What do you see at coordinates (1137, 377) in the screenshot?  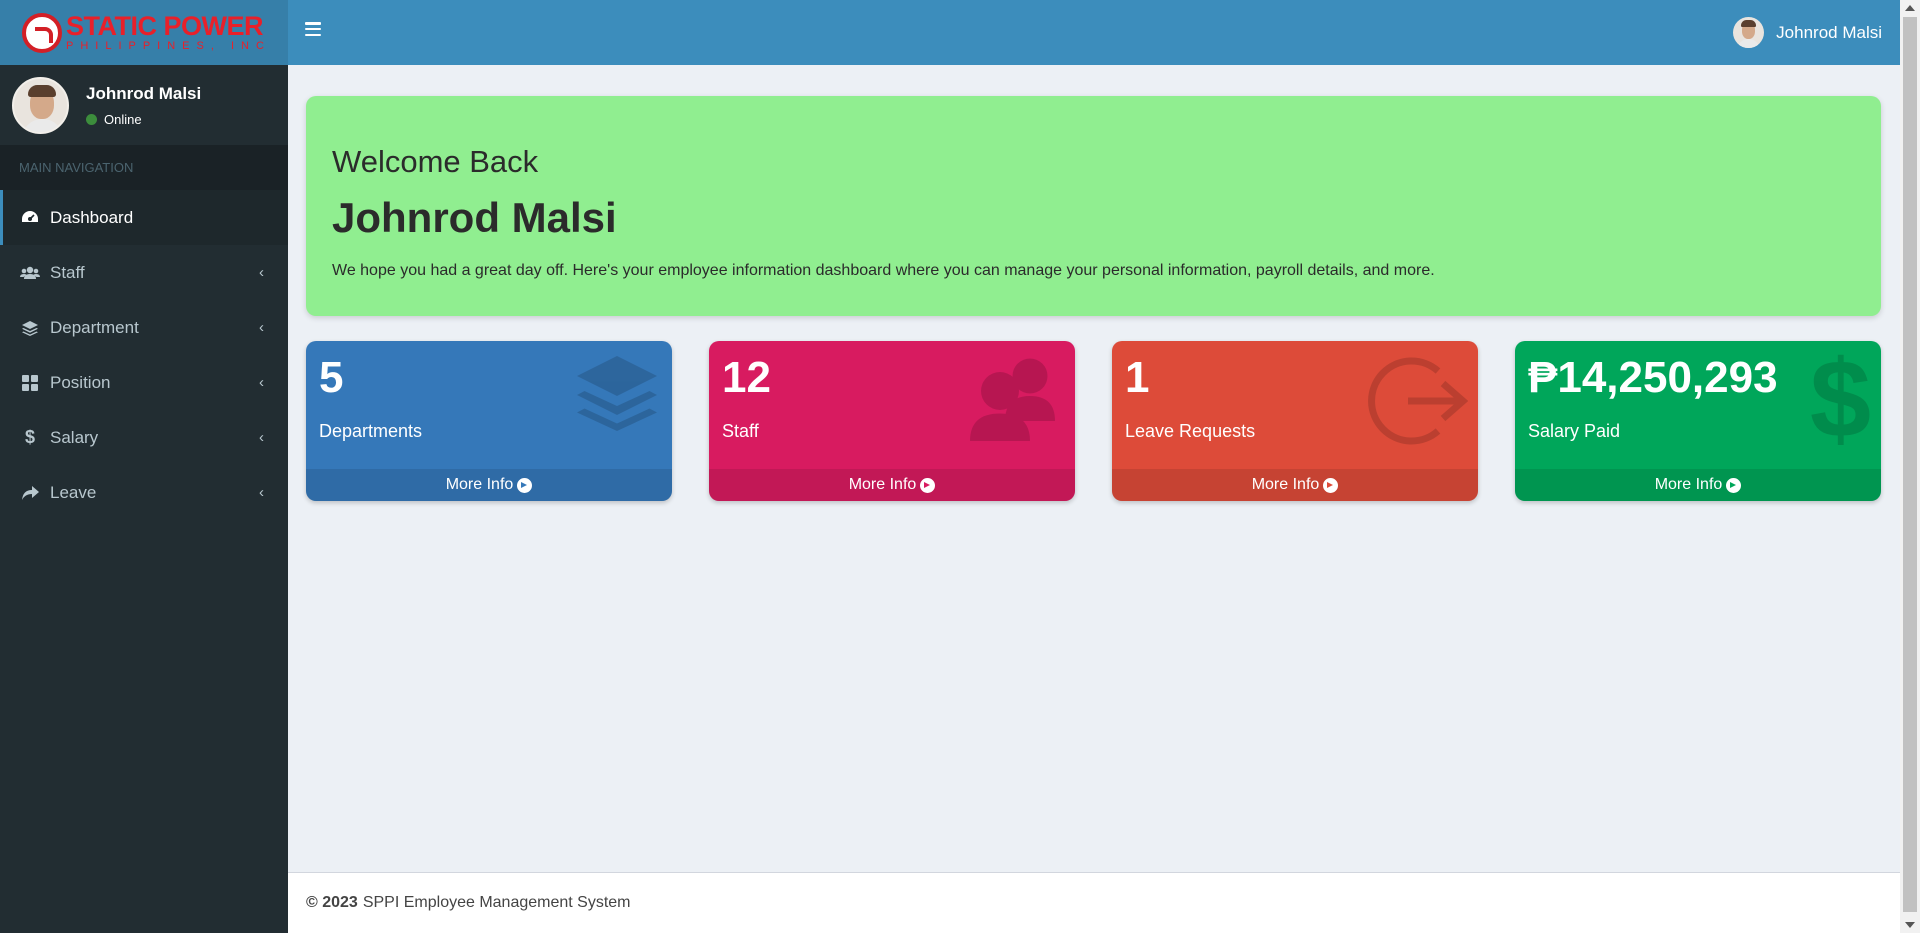 I see `card-value: 1` at bounding box center [1137, 377].